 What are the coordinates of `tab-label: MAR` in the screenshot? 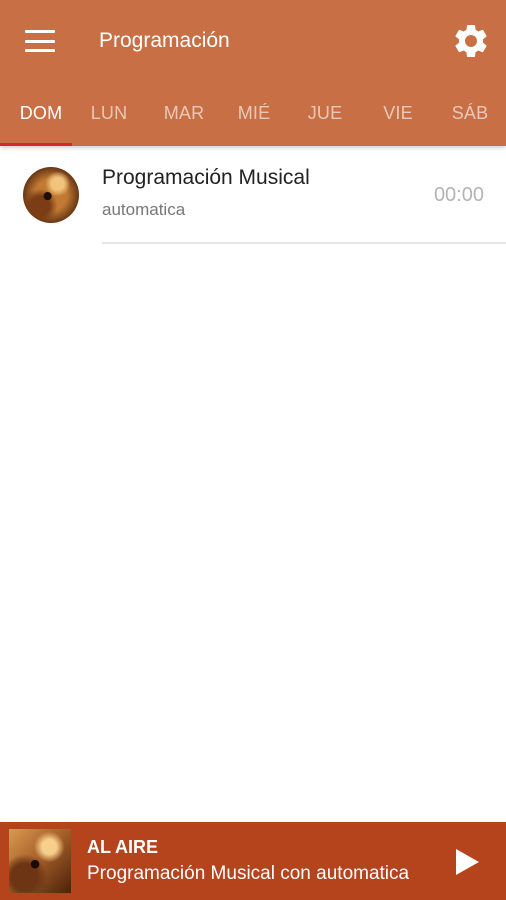 It's located at (184, 113).